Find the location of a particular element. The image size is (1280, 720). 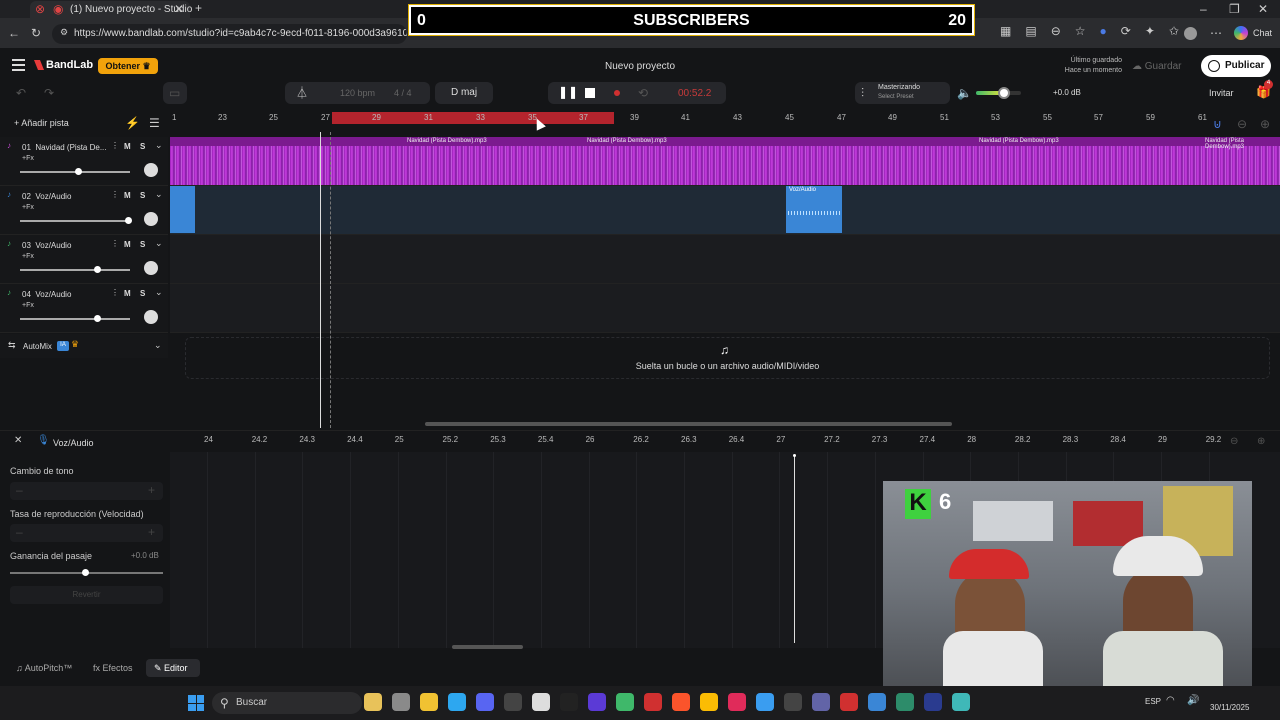

editor-playhead is located at coordinates (794, 549).